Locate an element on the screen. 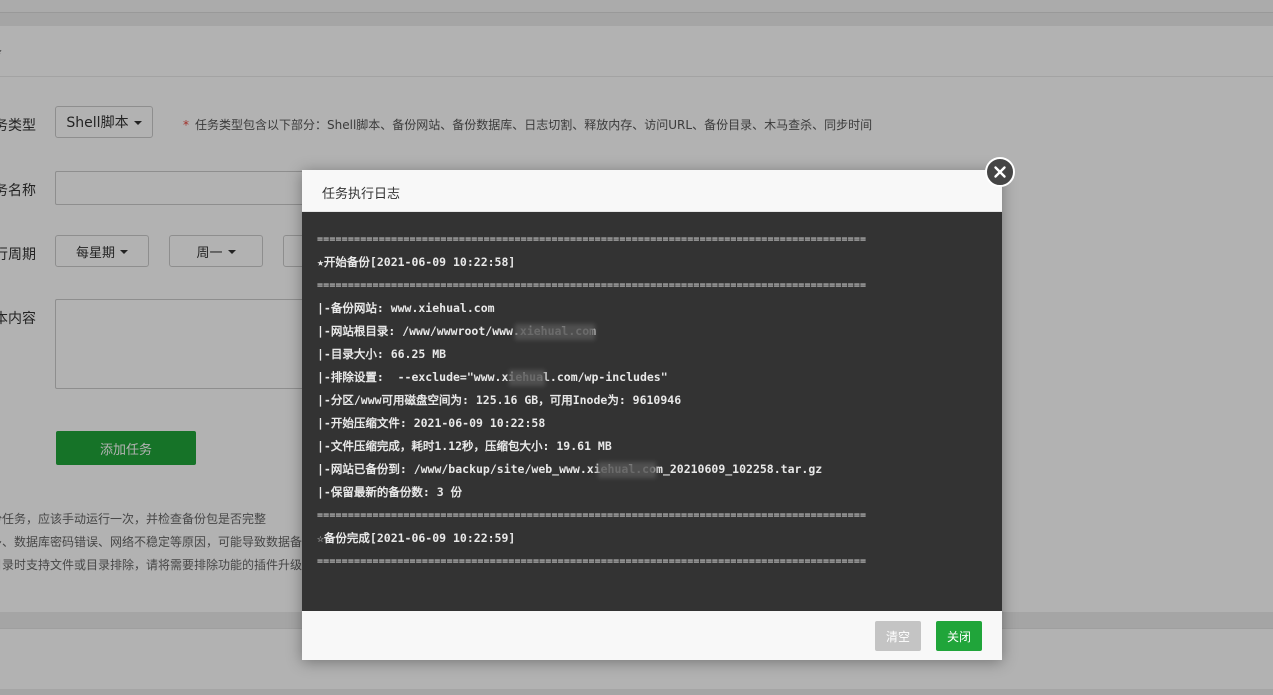  log-end-line: ☆备份完成[2021-06-09 10:22:59] is located at coordinates (416, 538).